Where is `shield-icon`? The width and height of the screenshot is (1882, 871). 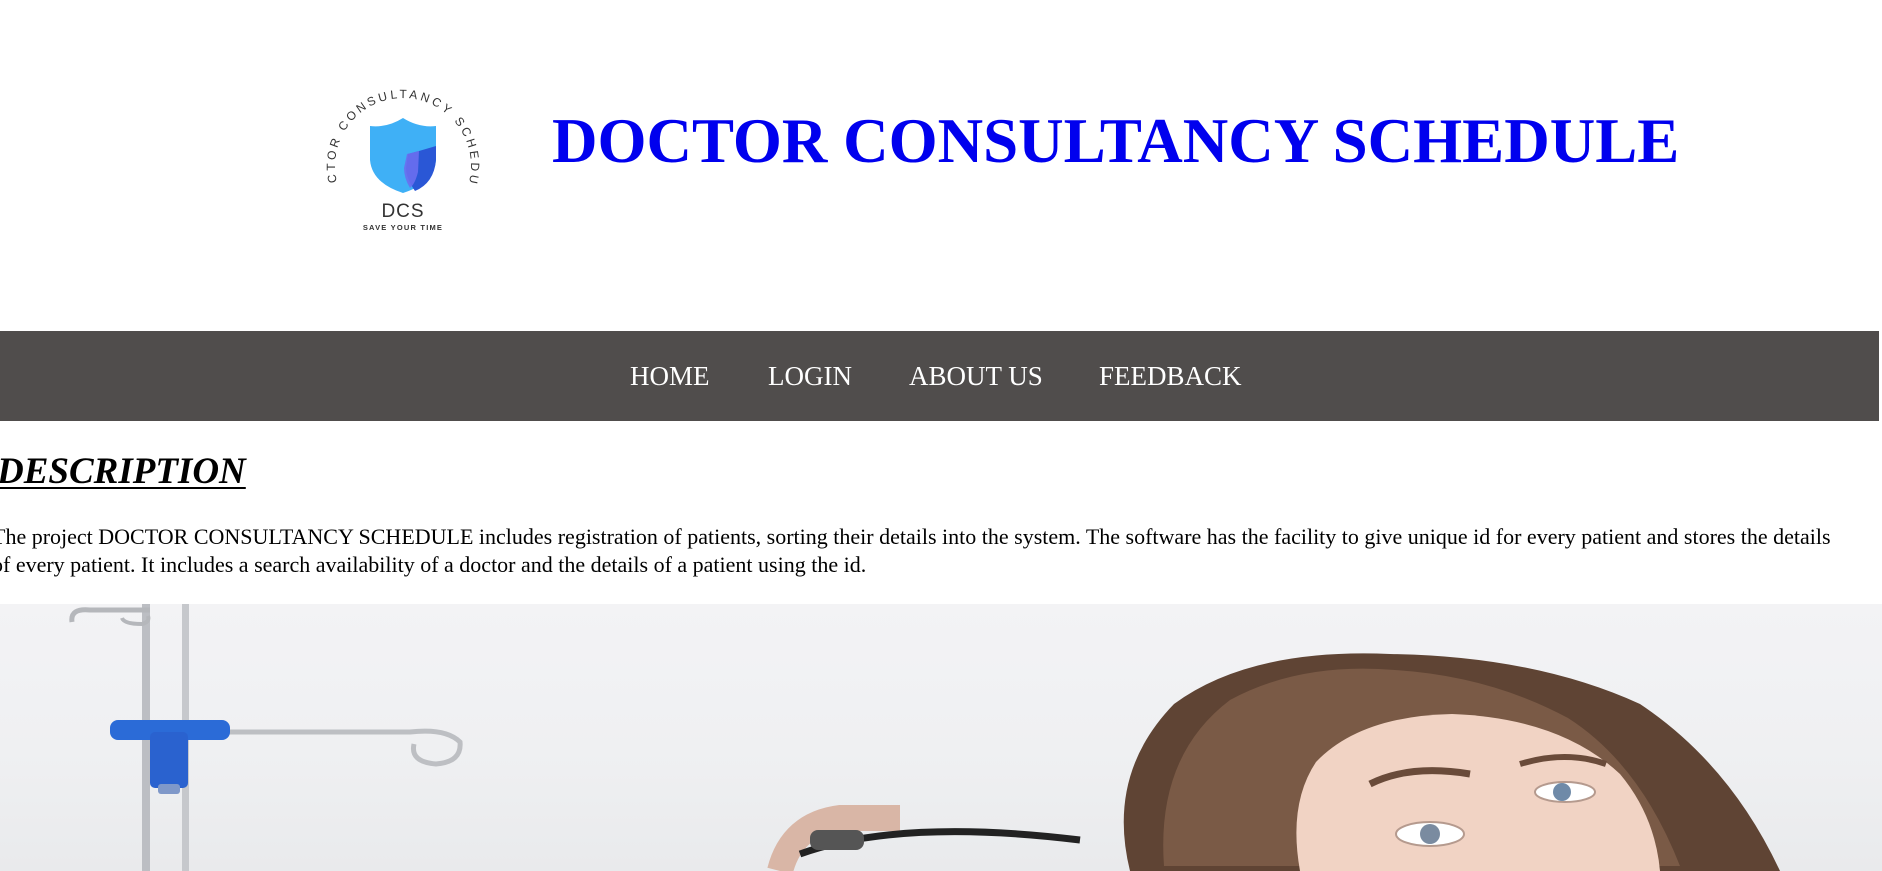 shield-icon is located at coordinates (403, 155).